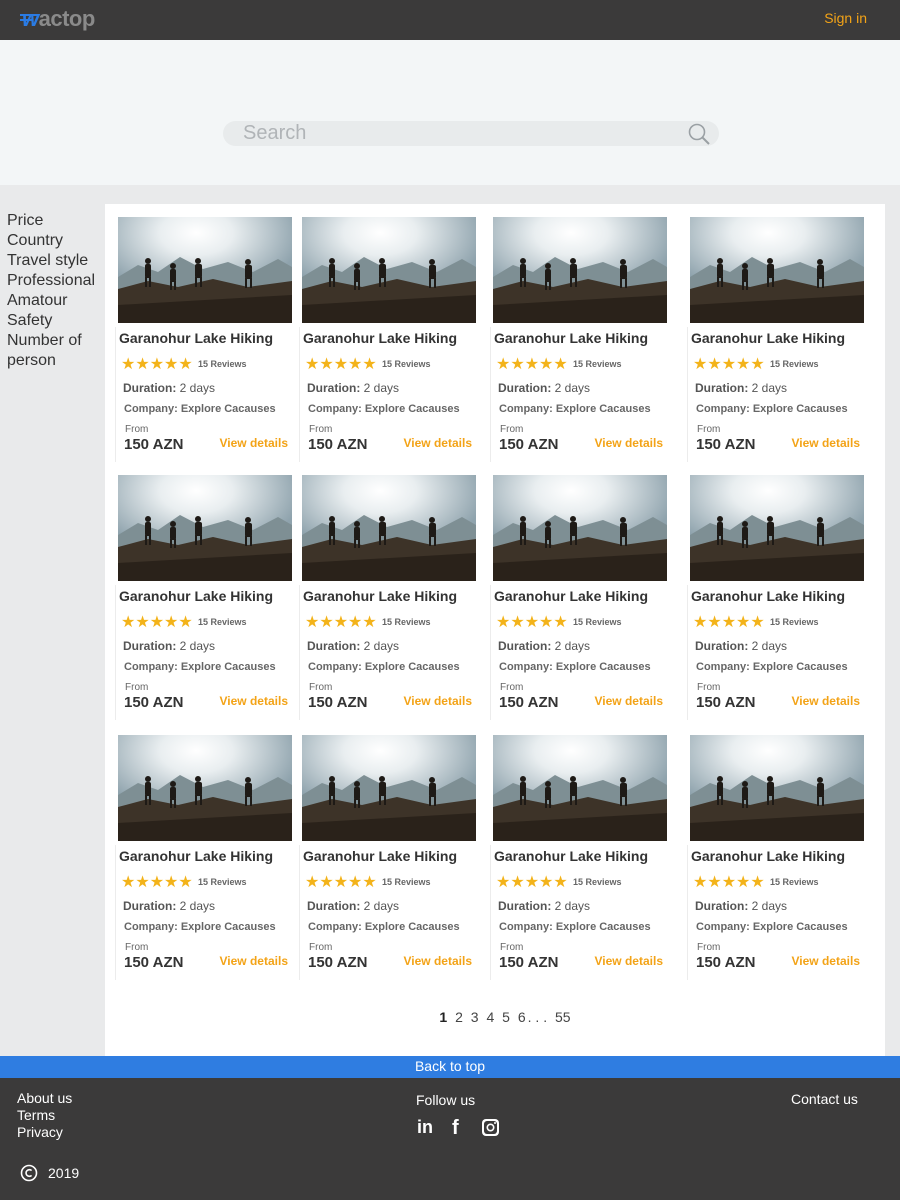 This screenshot has width=900, height=1200. I want to click on back-to-top-bar: Back to top, so click(450, 1067).